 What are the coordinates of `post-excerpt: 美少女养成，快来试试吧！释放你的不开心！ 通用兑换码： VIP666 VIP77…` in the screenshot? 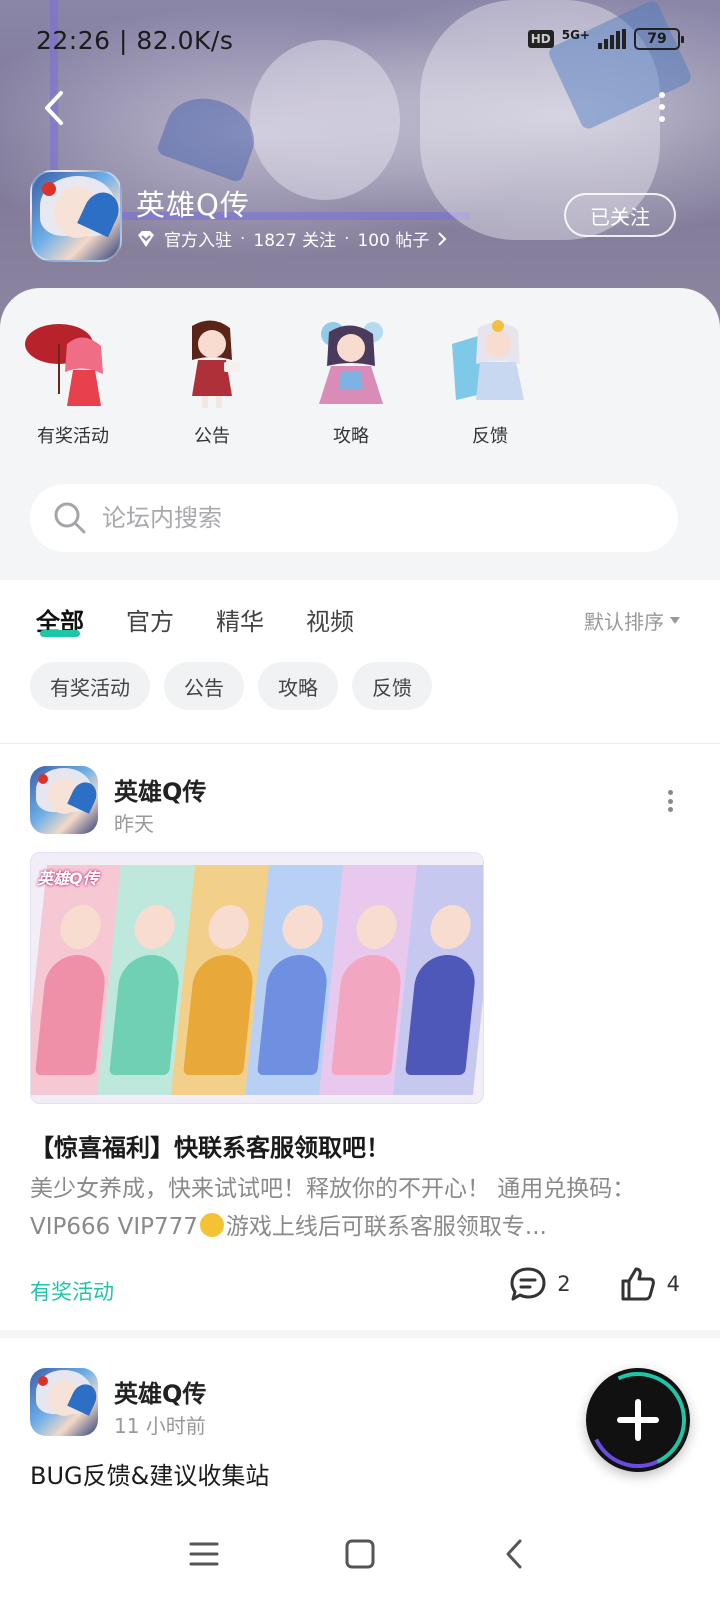 It's located at (355, 1208).